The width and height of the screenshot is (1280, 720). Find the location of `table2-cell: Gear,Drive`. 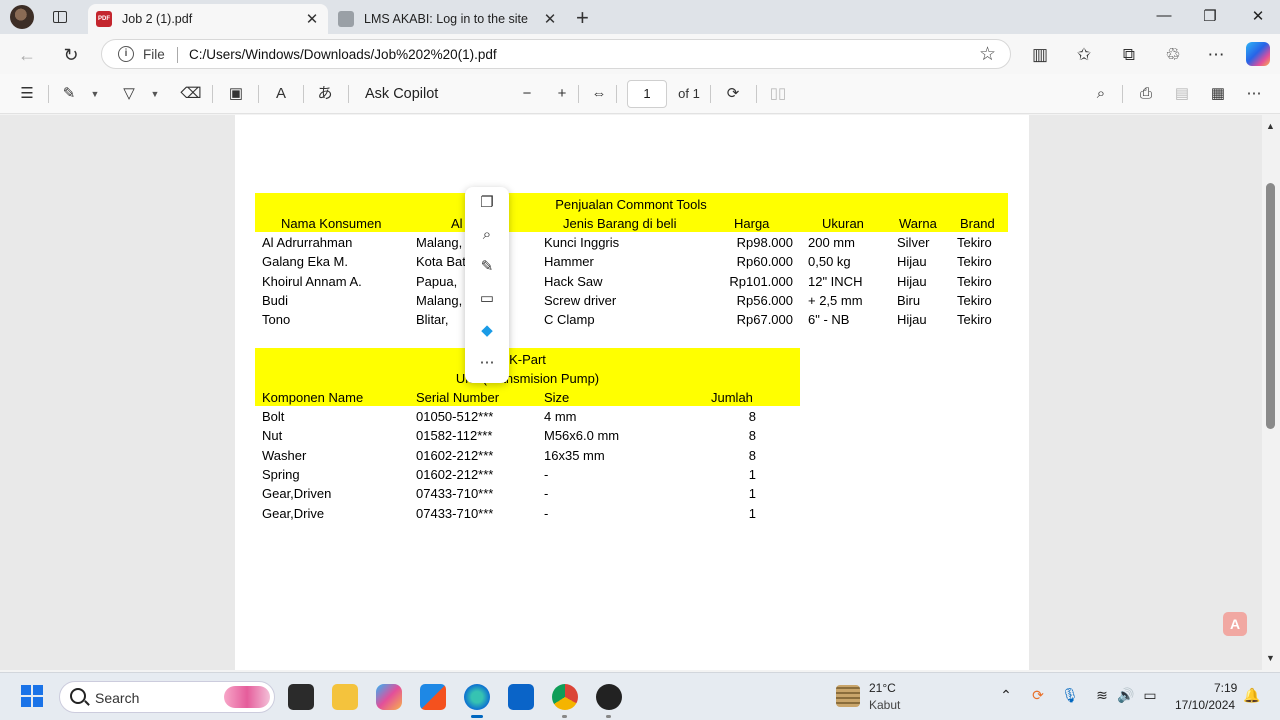

table2-cell: Gear,Drive is located at coordinates (293, 513).